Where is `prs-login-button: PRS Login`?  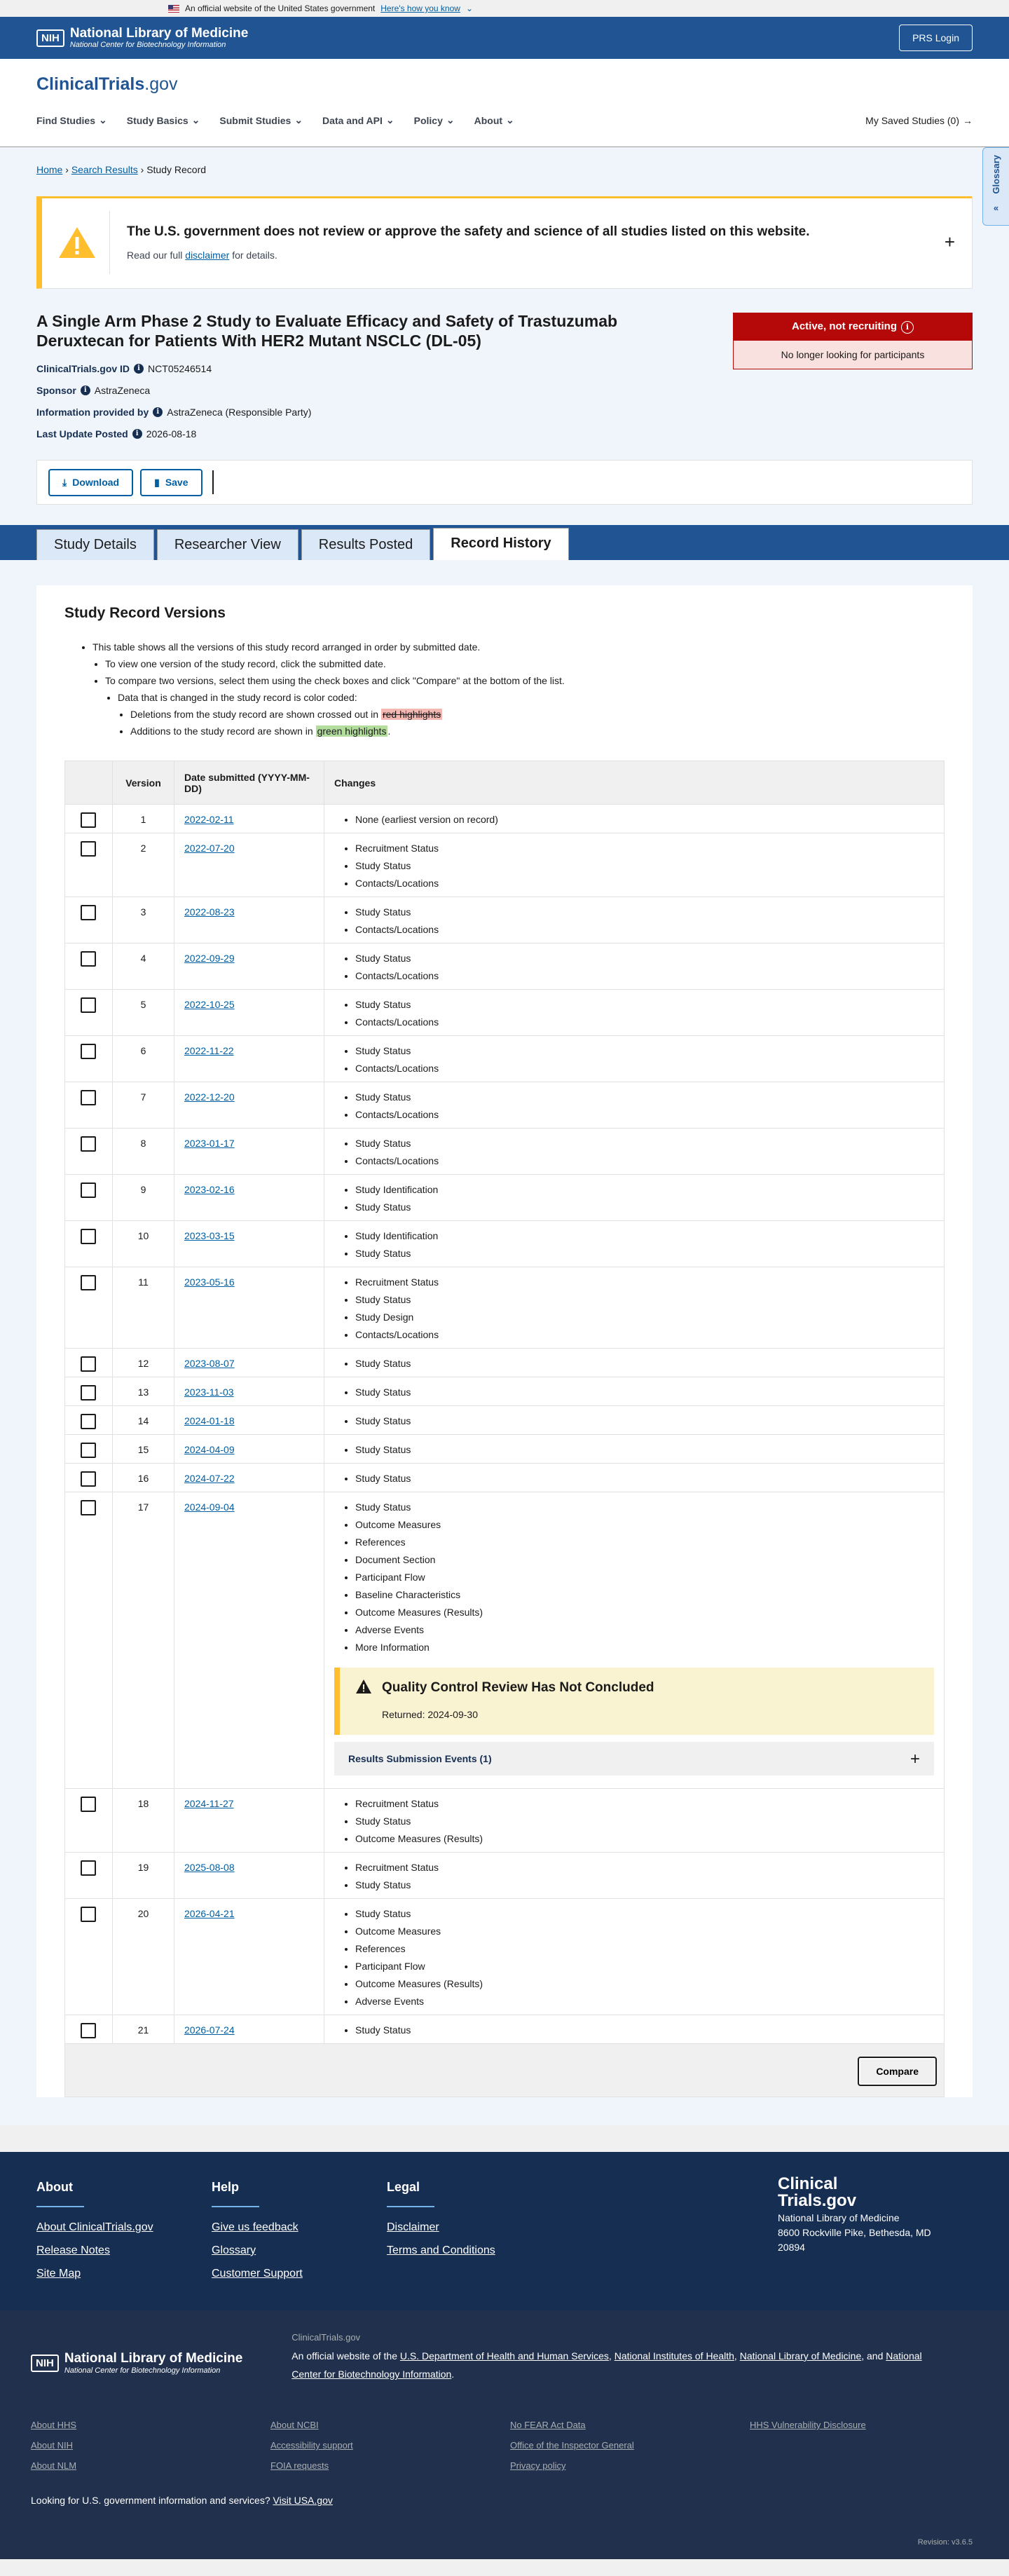
prs-login-button: PRS Login is located at coordinates (936, 38).